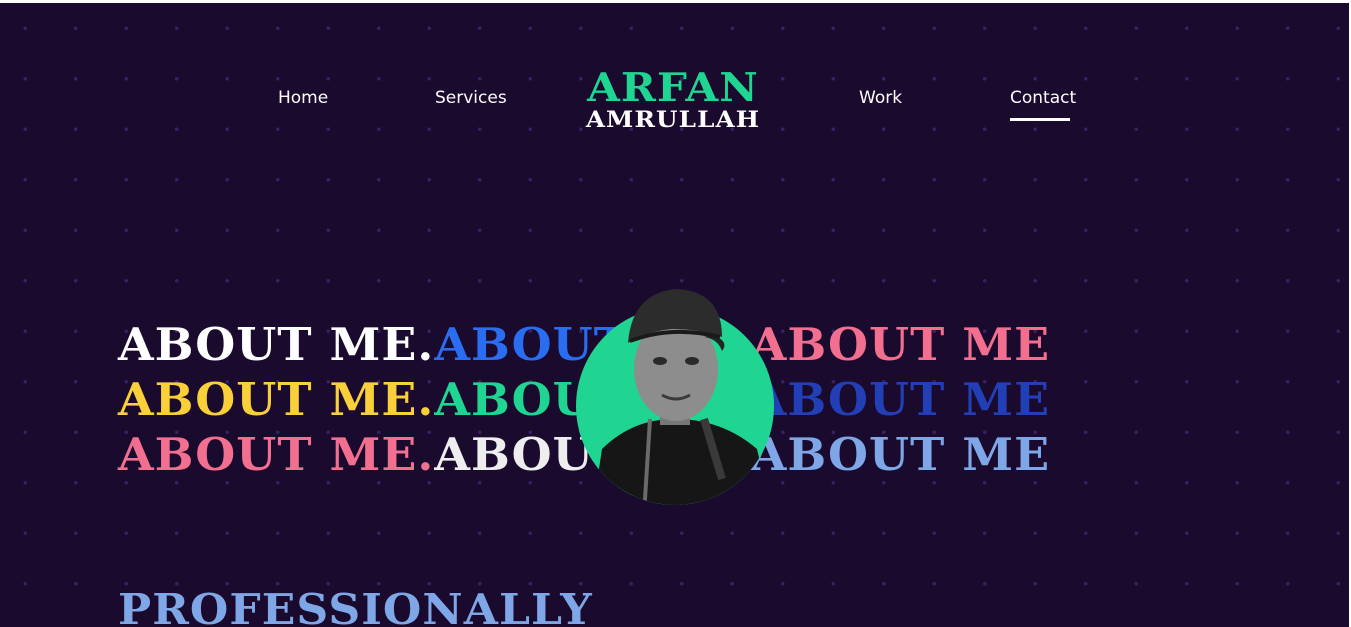 The width and height of the screenshot is (1351, 627). I want to click on nav-link-services: Services, so click(471, 98).